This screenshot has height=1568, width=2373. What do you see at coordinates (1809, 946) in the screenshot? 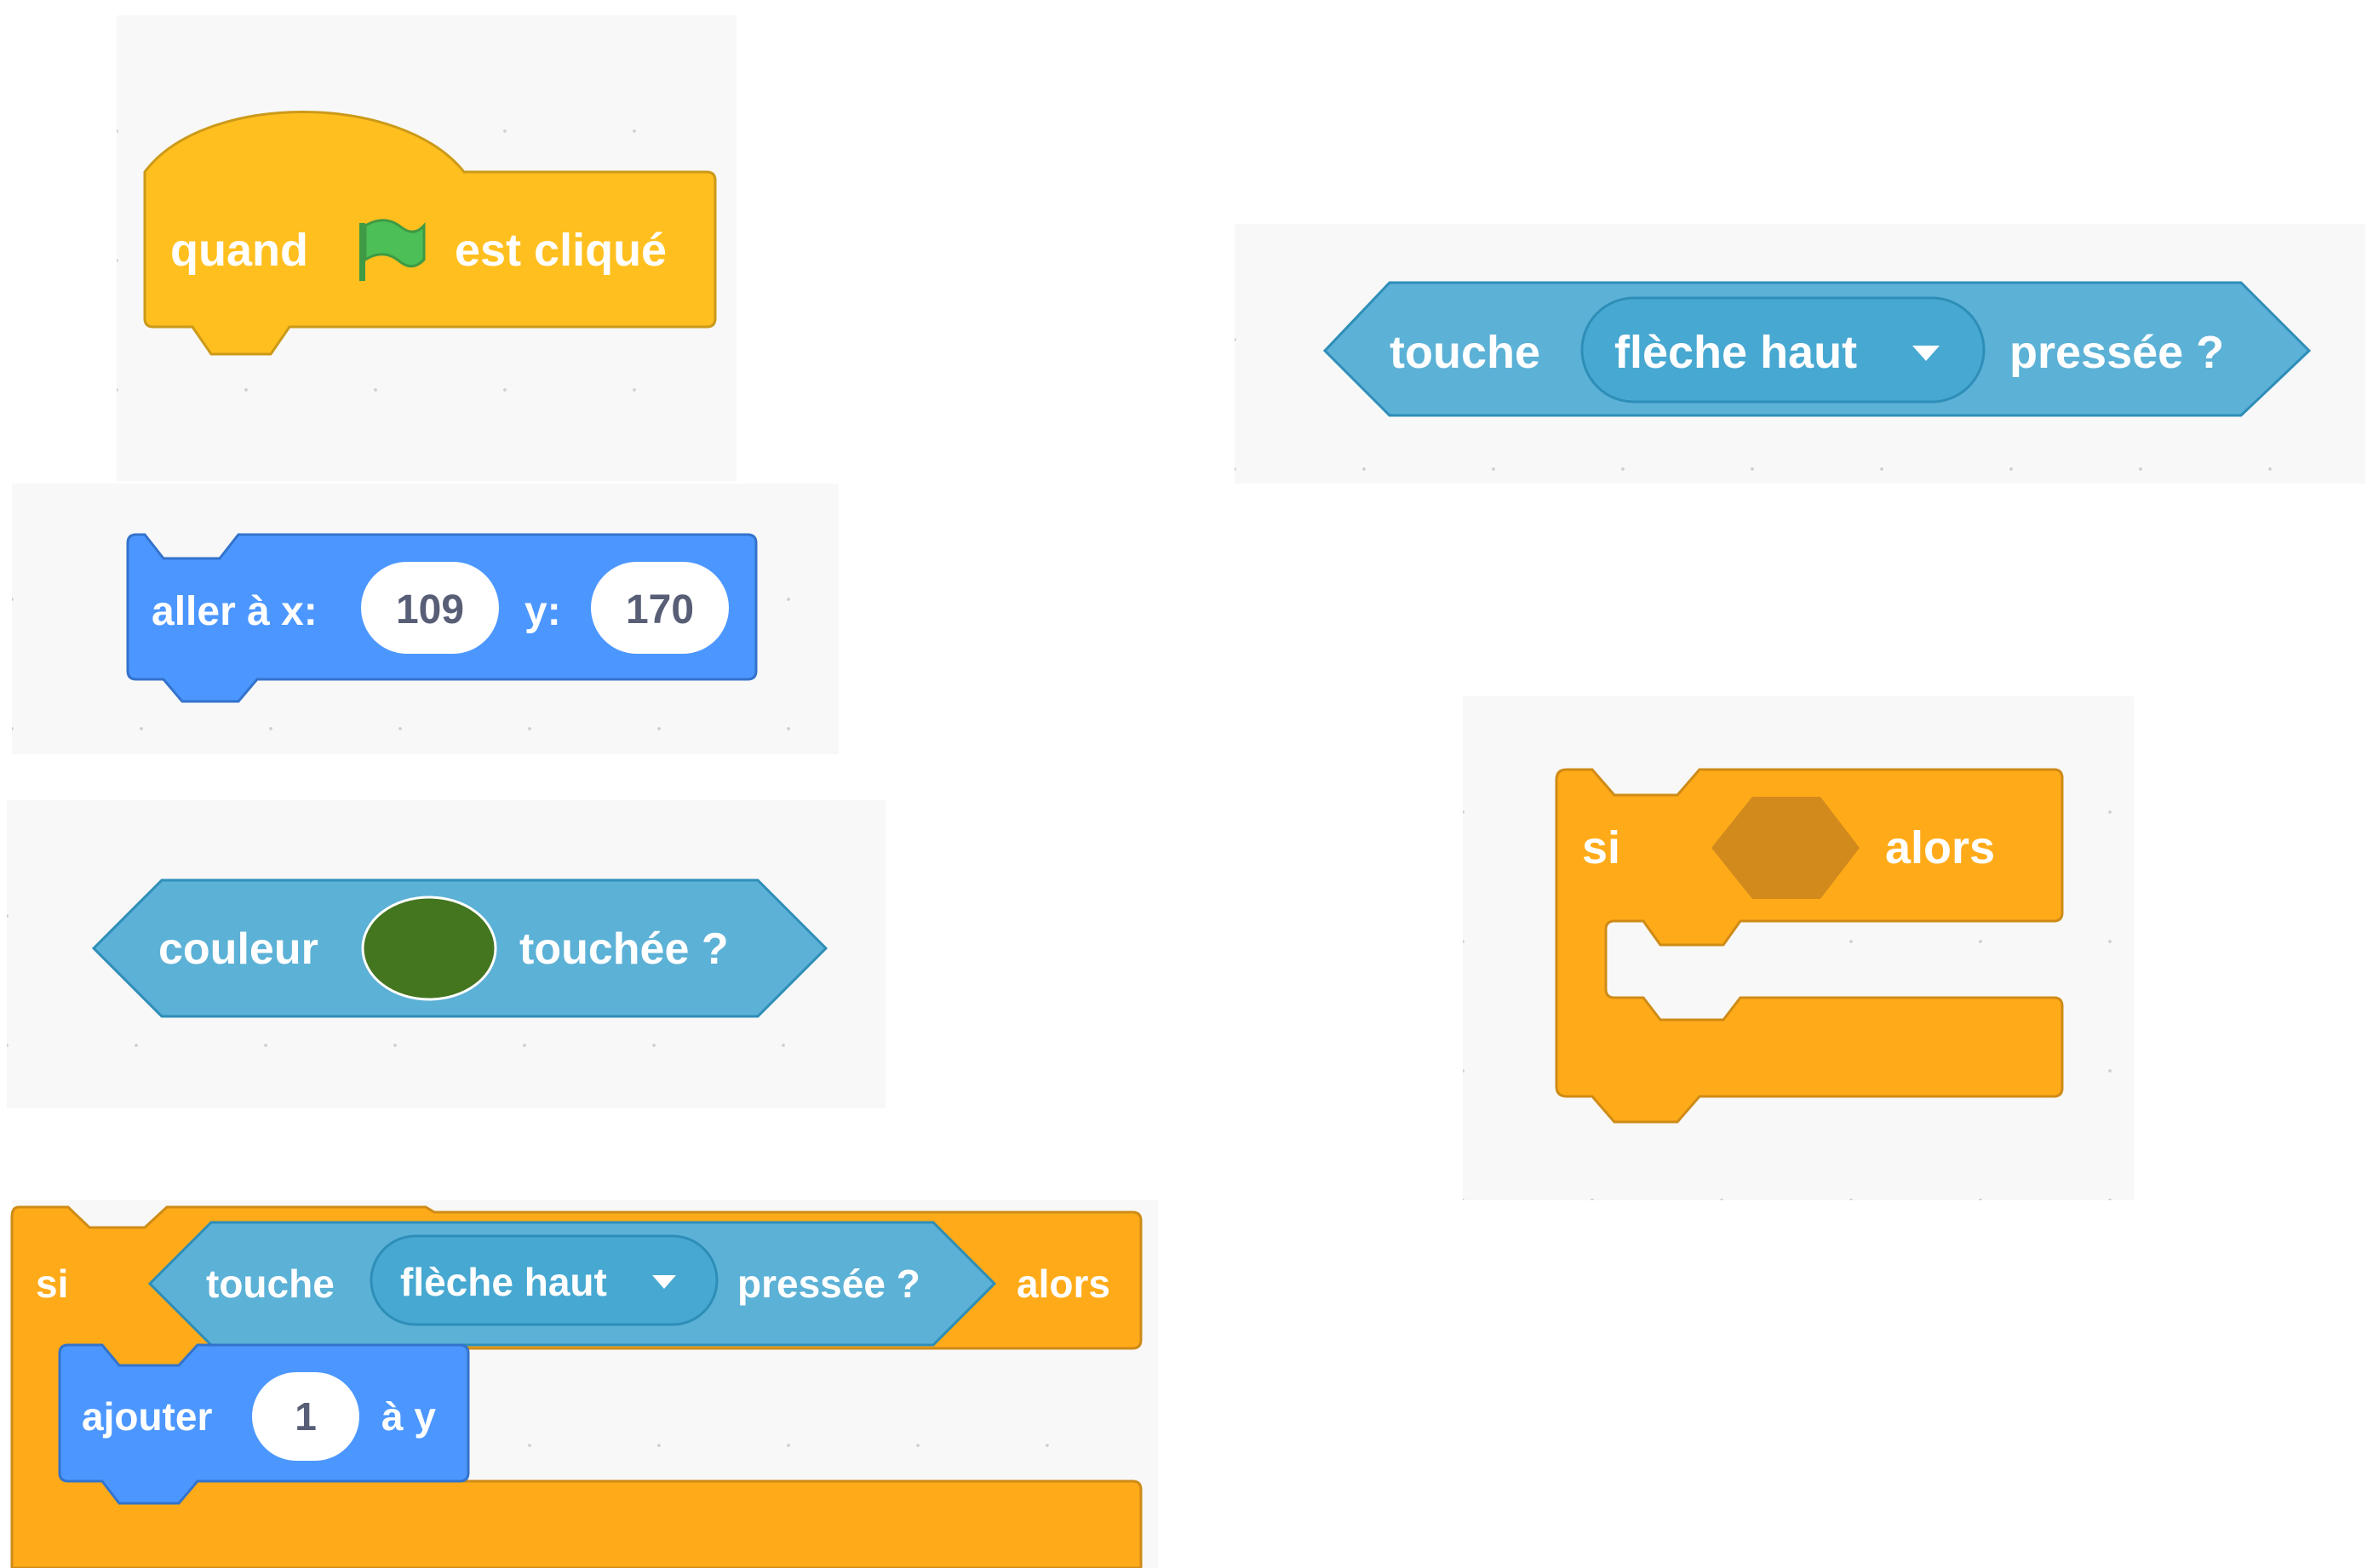
I see `if-empty-block: si alors` at bounding box center [1809, 946].